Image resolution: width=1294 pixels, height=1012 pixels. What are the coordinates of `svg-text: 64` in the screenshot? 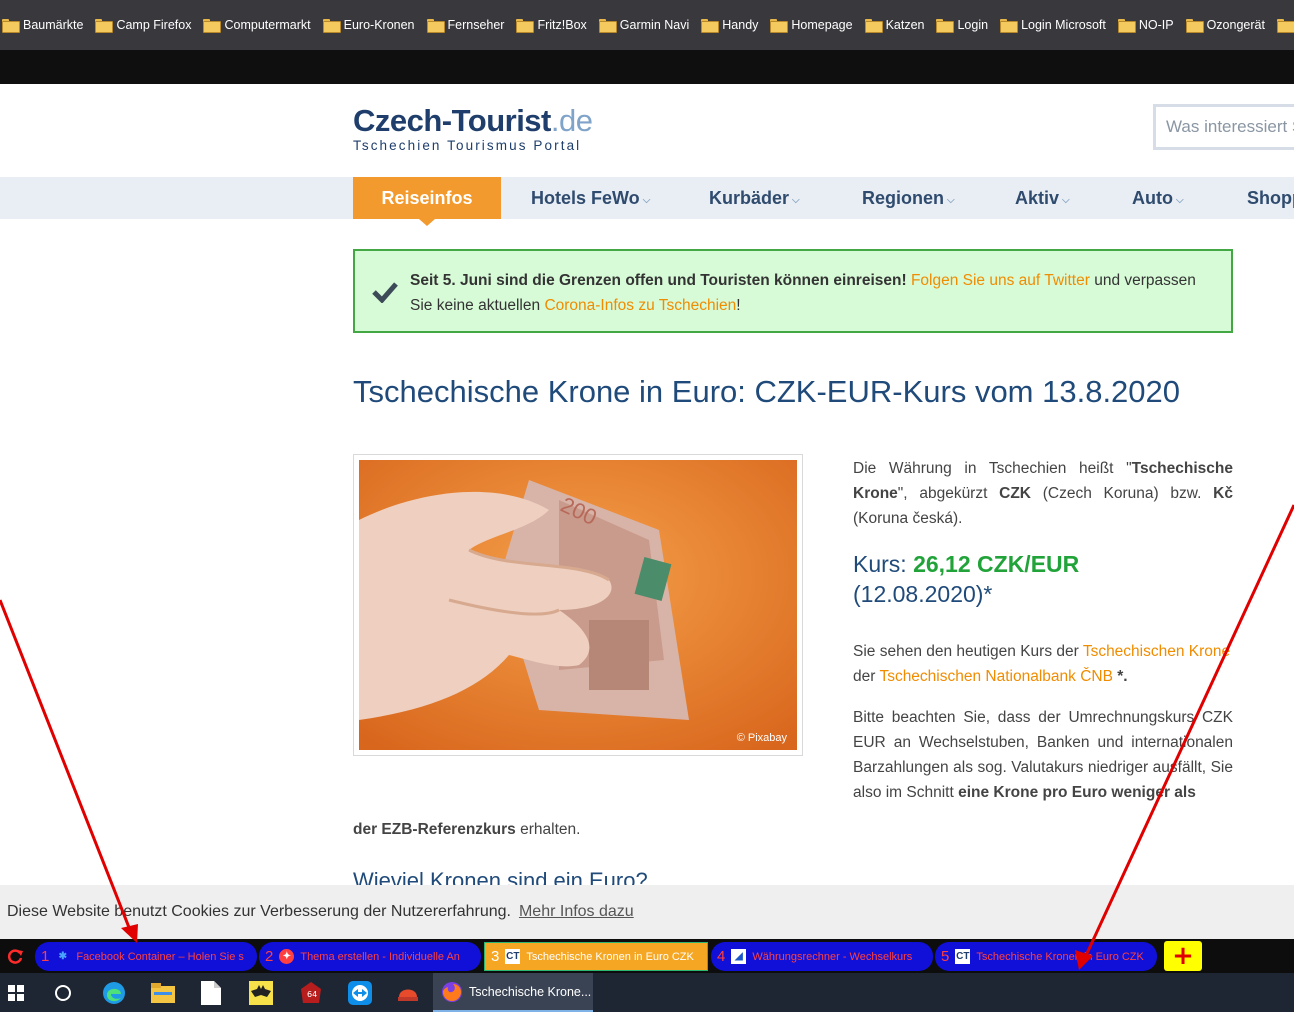 It's located at (312, 994).